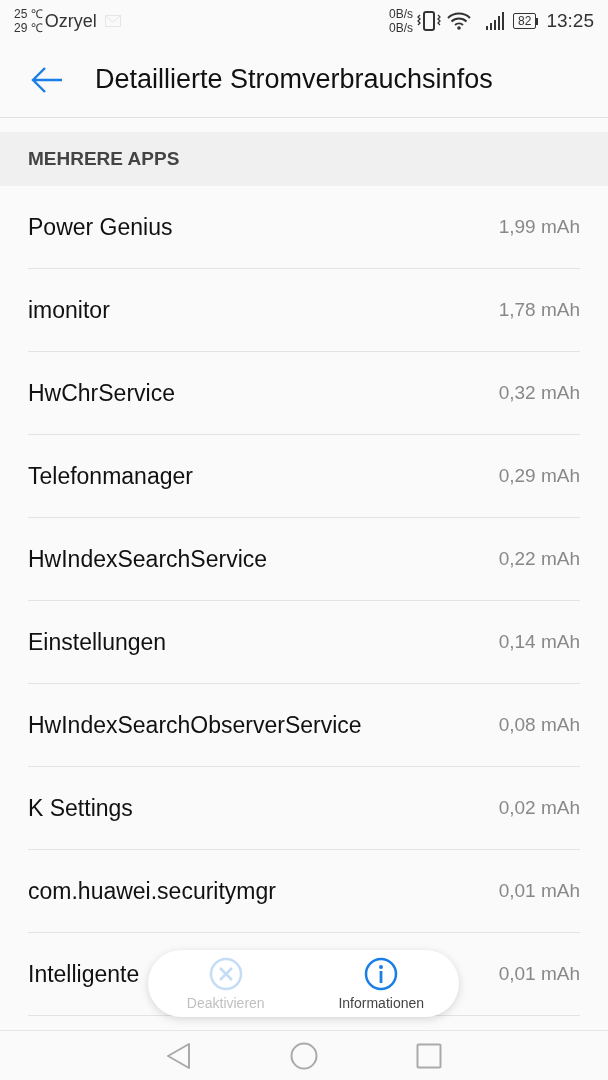  Describe the element at coordinates (294, 80) in the screenshot. I see `page-title: Detaillierte Stromverbrauchsinfos` at that location.